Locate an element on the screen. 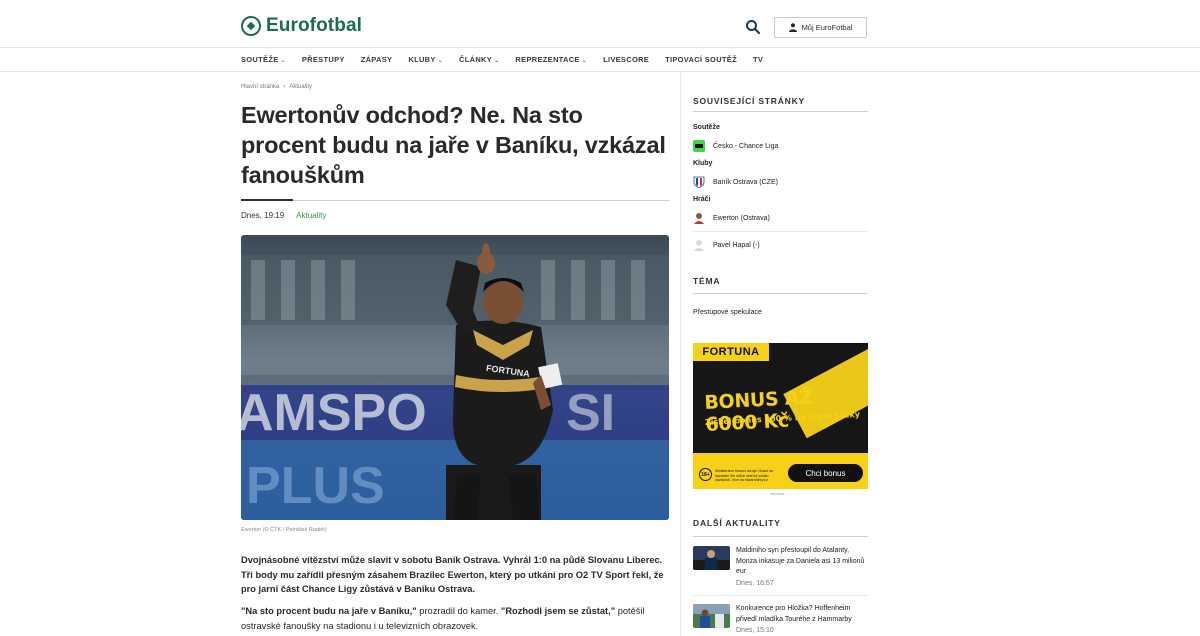 The width and height of the screenshot is (1200, 636). quote-1: "Na sto procent budu na jaře v Baníku," is located at coordinates (329, 611).